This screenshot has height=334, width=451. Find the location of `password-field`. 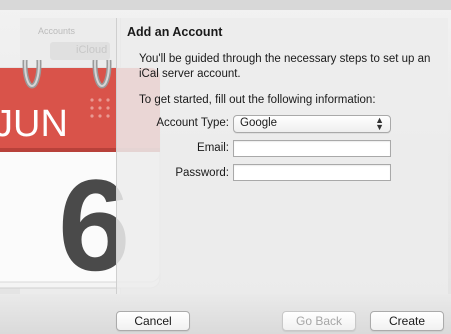

password-field is located at coordinates (312, 172).